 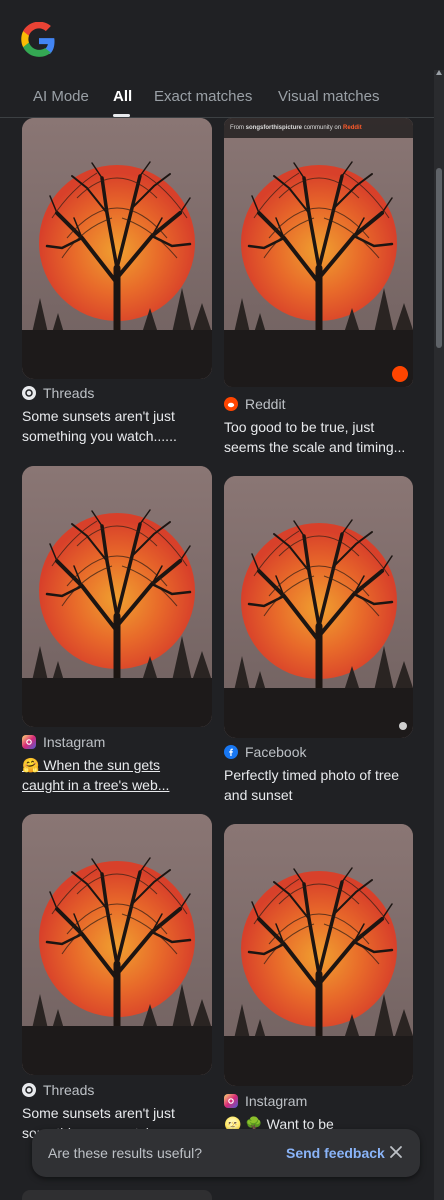 I want to click on feedback-question: Are these results useful?, so click(x=125, y=1153).